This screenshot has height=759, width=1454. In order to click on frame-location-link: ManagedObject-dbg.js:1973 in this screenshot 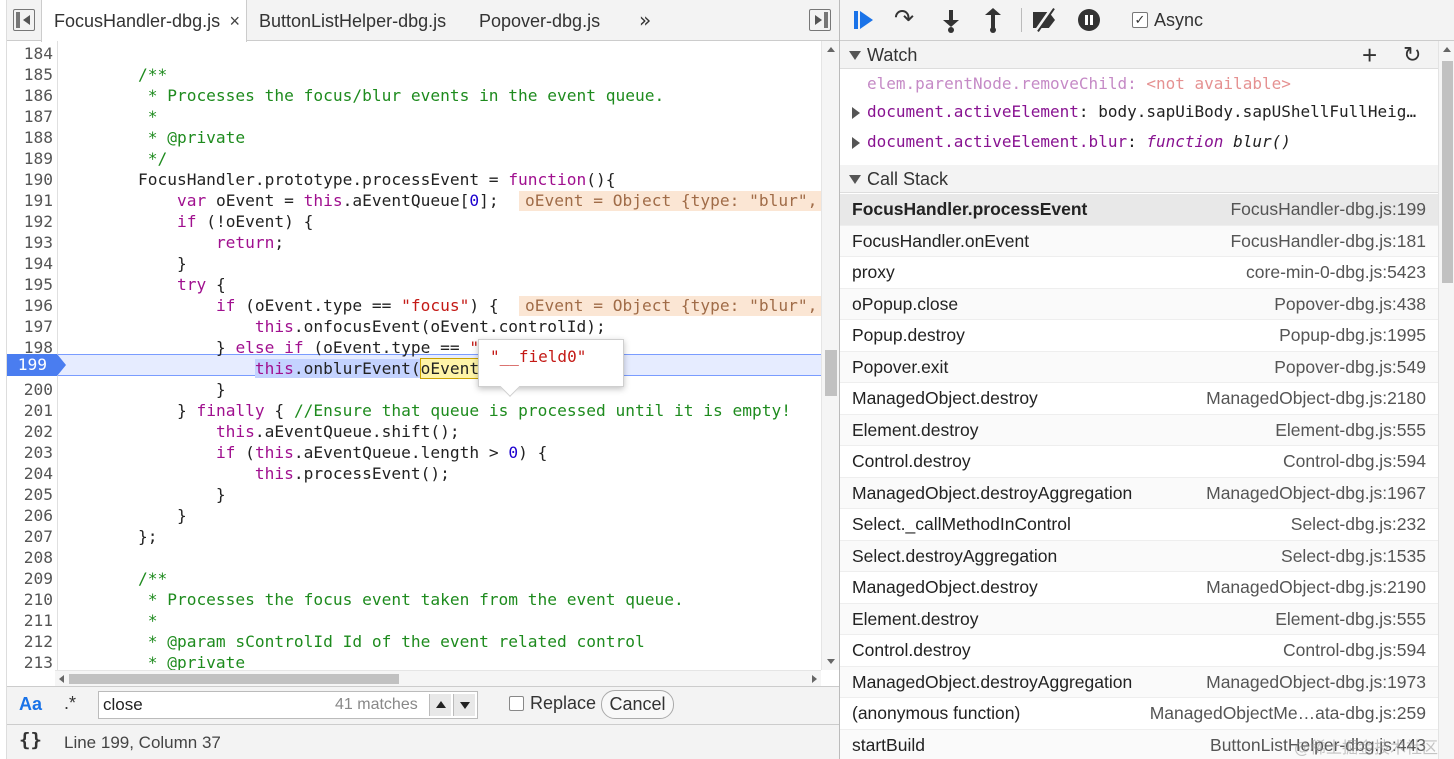, I will do `click(1316, 682)`.